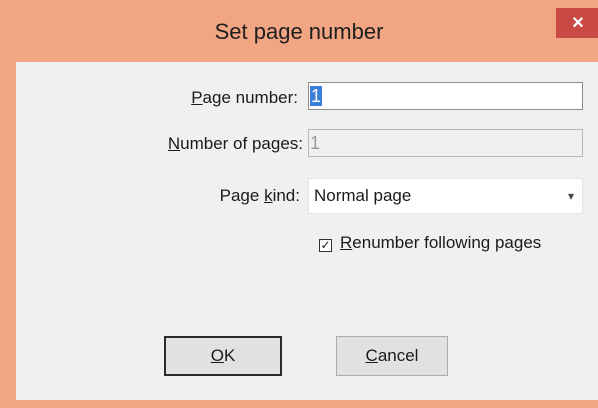 The height and width of the screenshot is (408, 598). I want to click on close-button: ×, so click(577, 23).